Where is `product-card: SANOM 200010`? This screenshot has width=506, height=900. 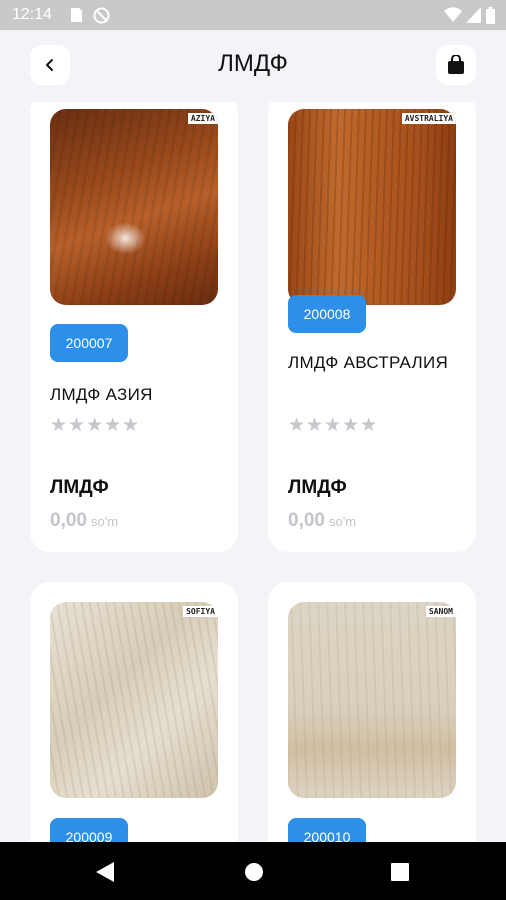 product-card: SANOM 200010 is located at coordinates (372, 712).